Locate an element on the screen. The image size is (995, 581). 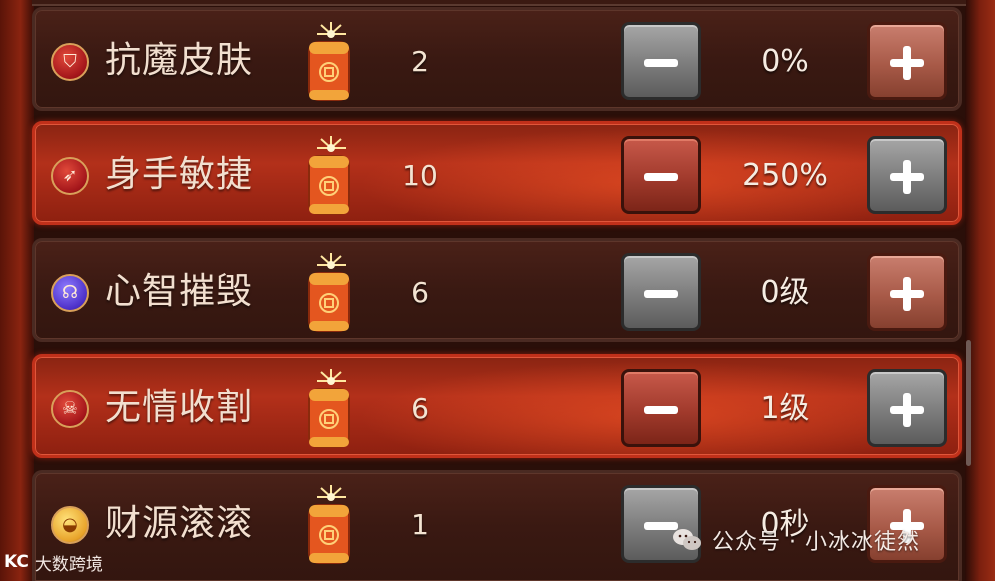
cost-count: 10 is located at coordinates (420, 175).